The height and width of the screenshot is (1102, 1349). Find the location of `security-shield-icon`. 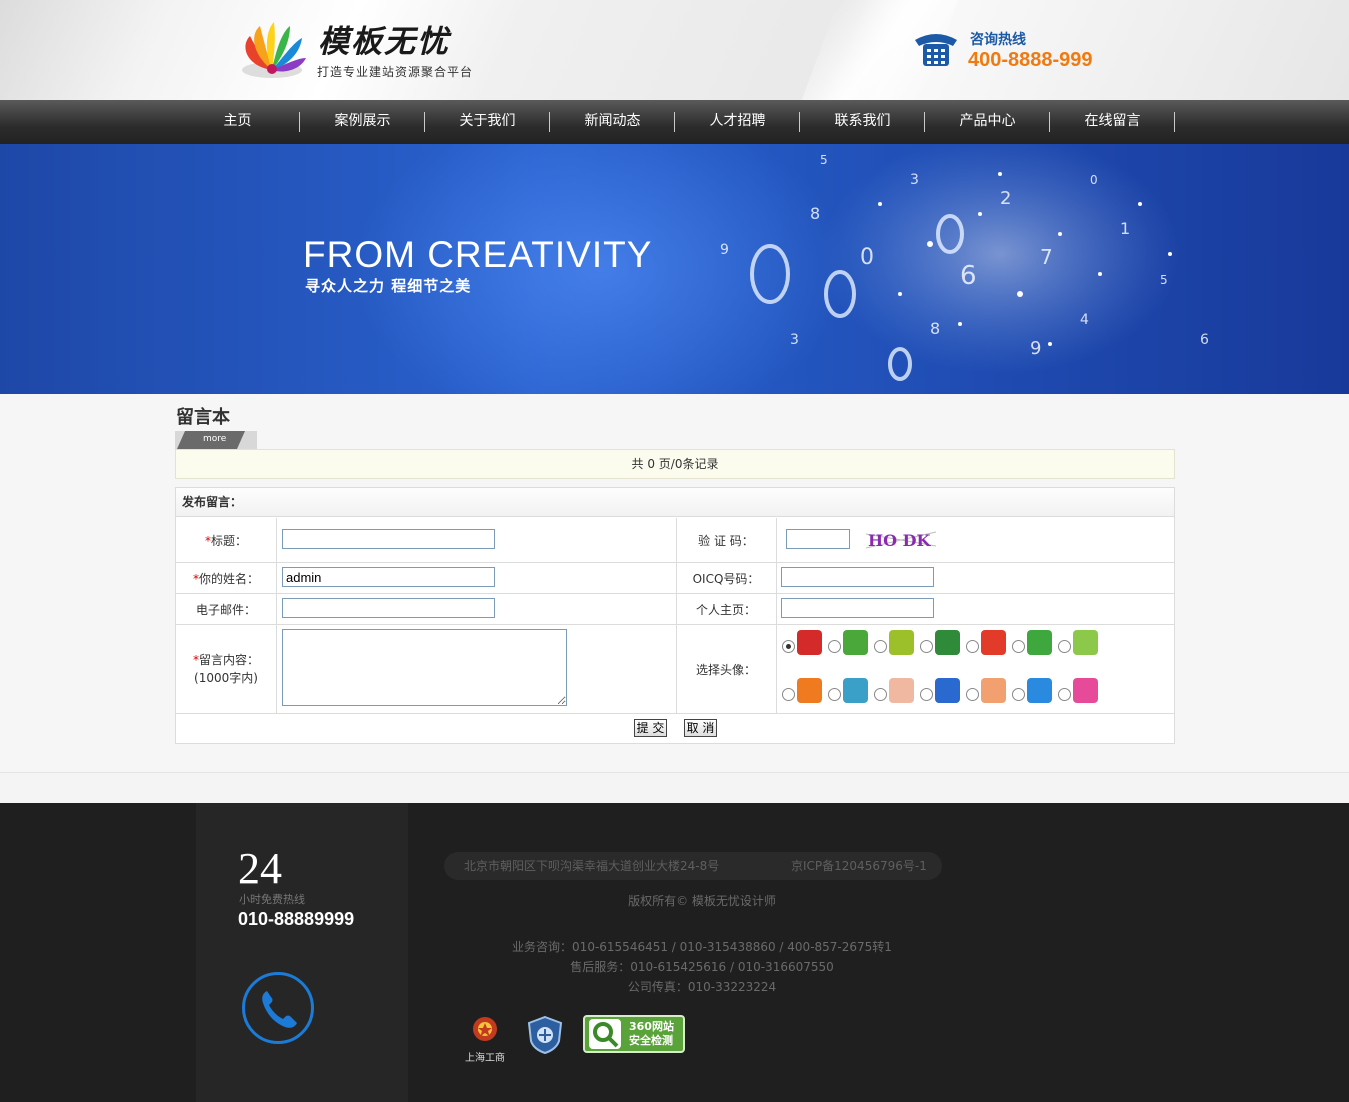

security-shield-icon is located at coordinates (545, 1035).